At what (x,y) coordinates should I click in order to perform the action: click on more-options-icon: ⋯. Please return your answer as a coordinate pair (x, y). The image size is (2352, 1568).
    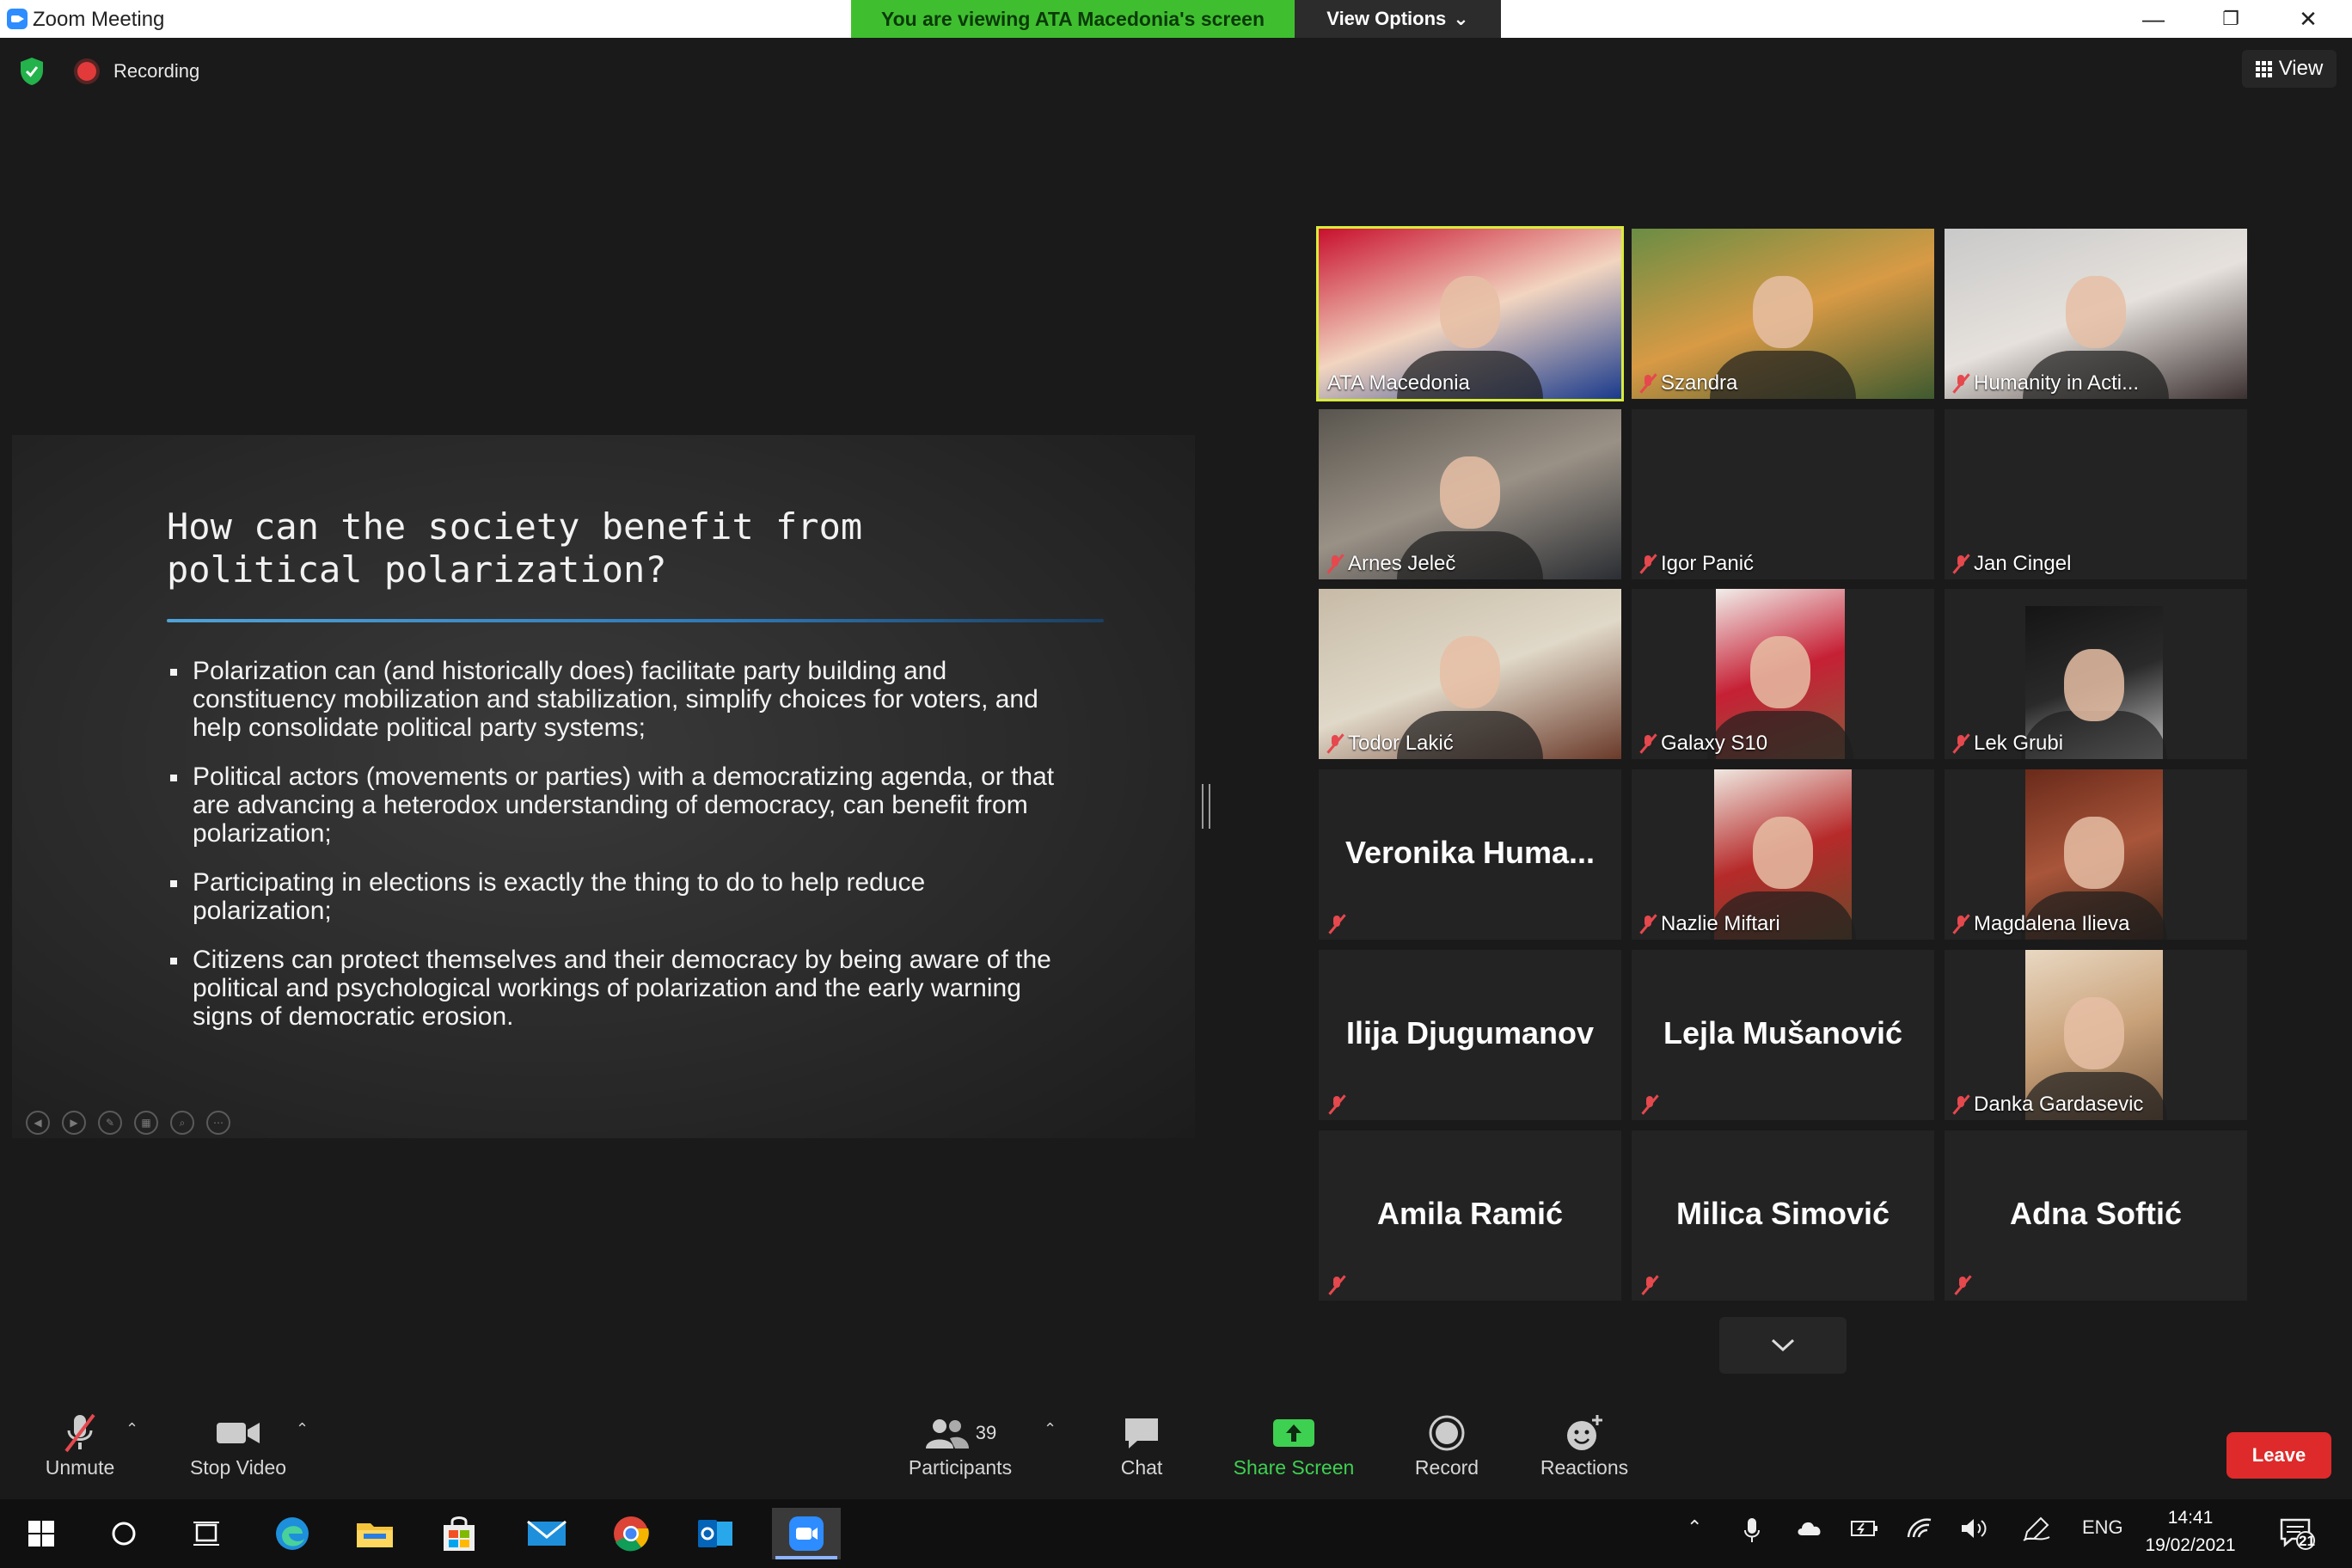
    Looking at the image, I should click on (218, 1123).